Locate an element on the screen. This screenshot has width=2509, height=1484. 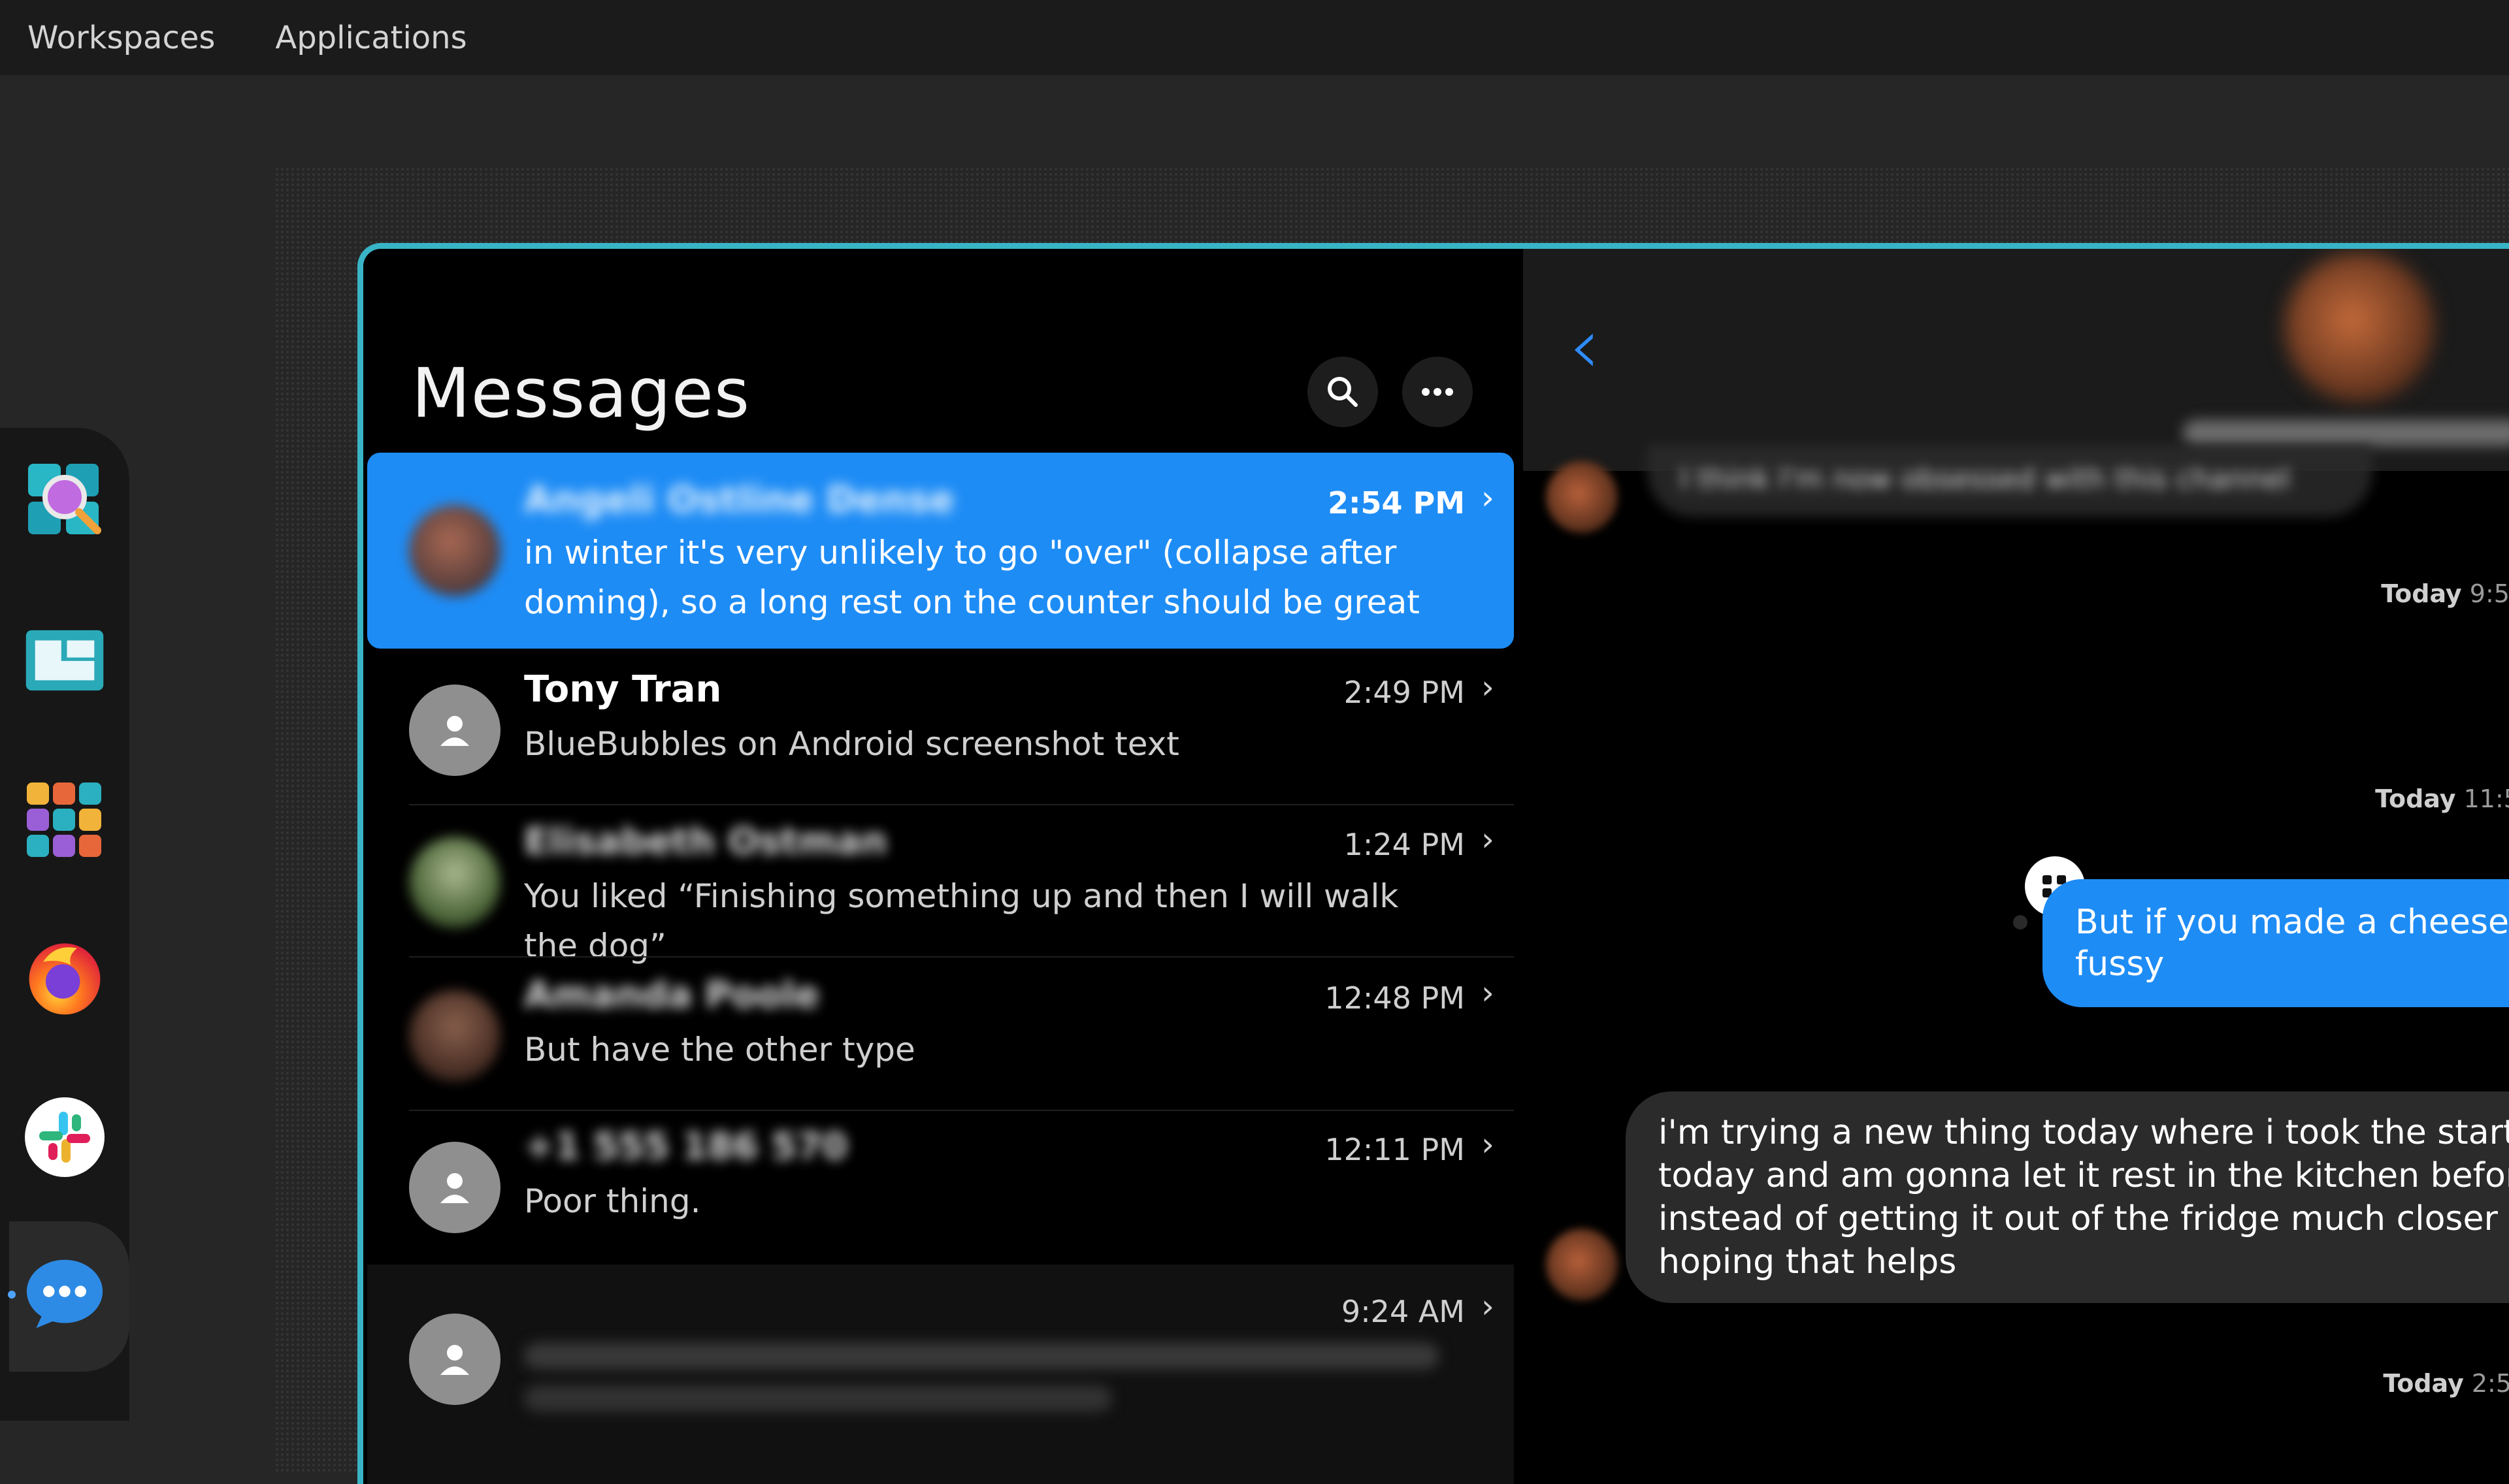
top-bar: Workspaces Applications is located at coordinates (1254, 37).